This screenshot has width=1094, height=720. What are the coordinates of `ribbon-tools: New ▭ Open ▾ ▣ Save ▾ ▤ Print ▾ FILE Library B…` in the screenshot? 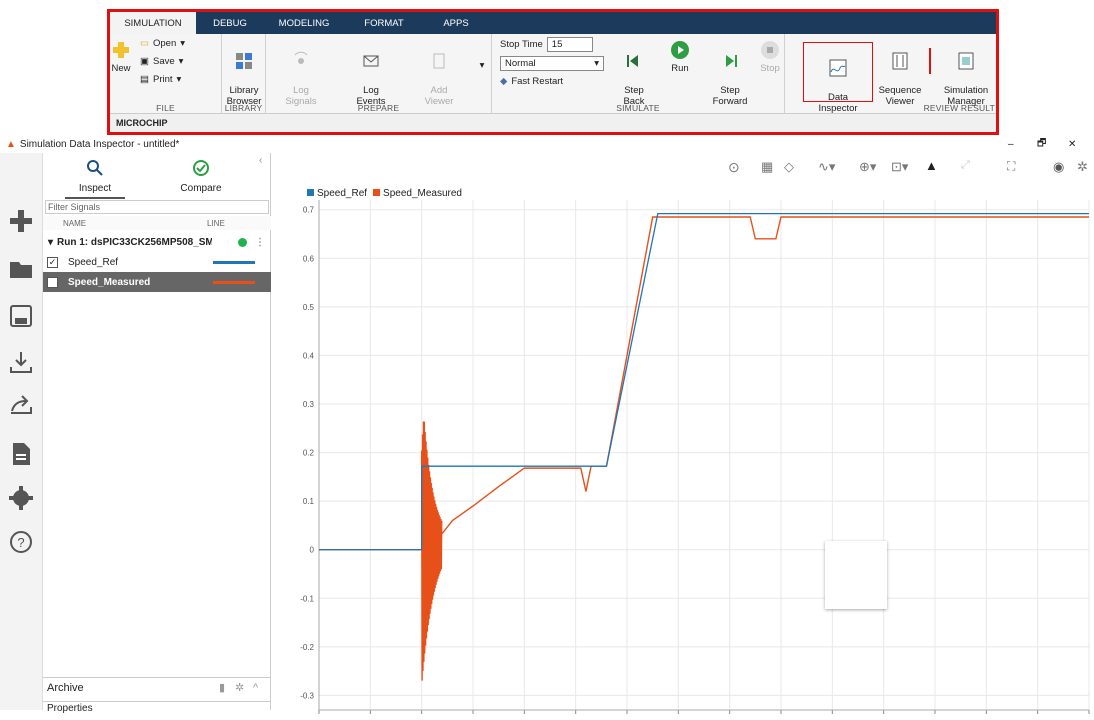 It's located at (553, 74).